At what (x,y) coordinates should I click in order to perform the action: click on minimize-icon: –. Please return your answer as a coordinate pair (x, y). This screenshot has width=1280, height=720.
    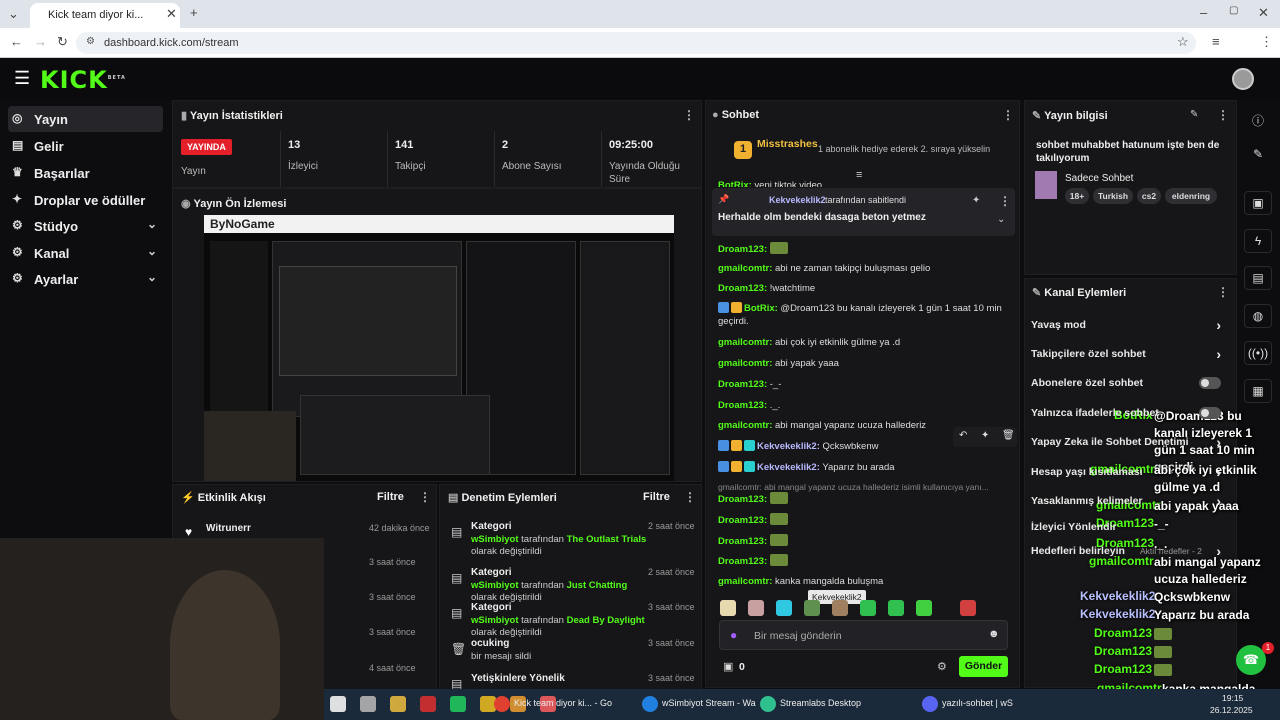
    Looking at the image, I should click on (1203, 12).